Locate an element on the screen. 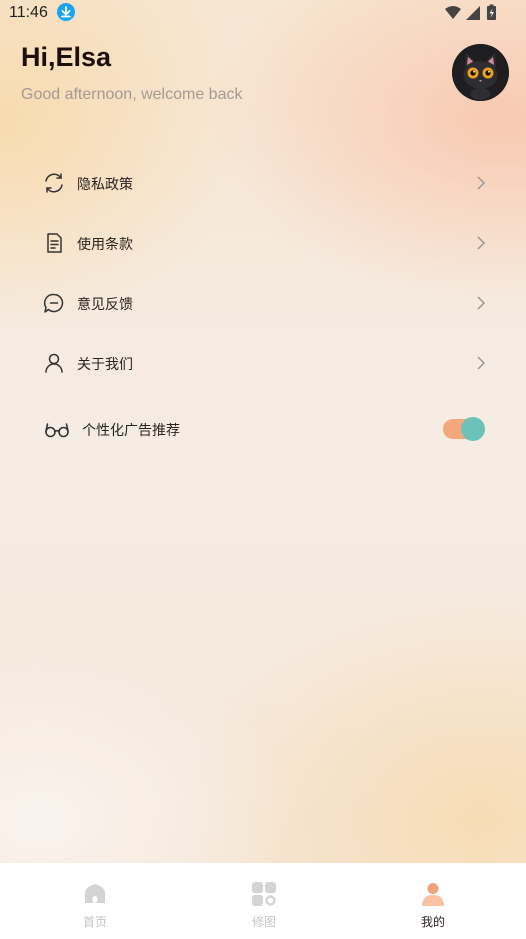 This screenshot has width=526, height=939. wifi-icon is located at coordinates (453, 12).